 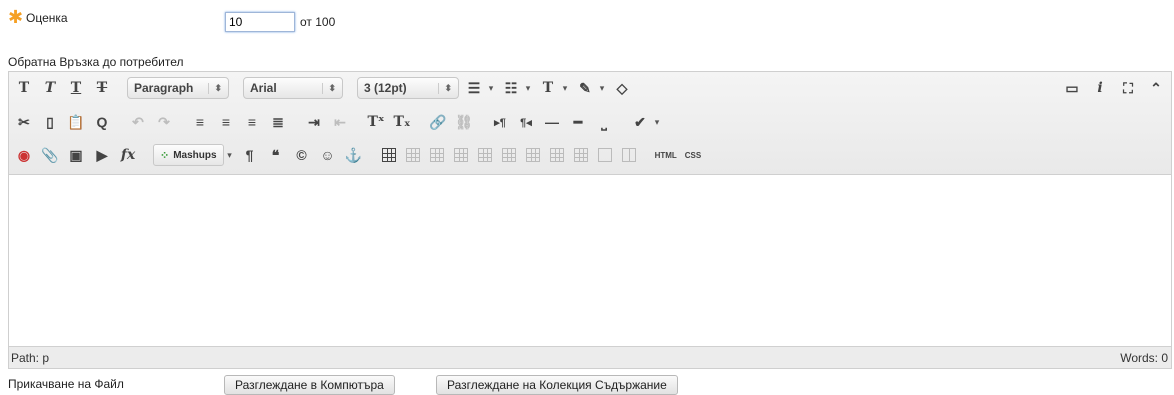 What do you see at coordinates (552, 122) in the screenshot?
I see `horizontal-rule-icon: —` at bounding box center [552, 122].